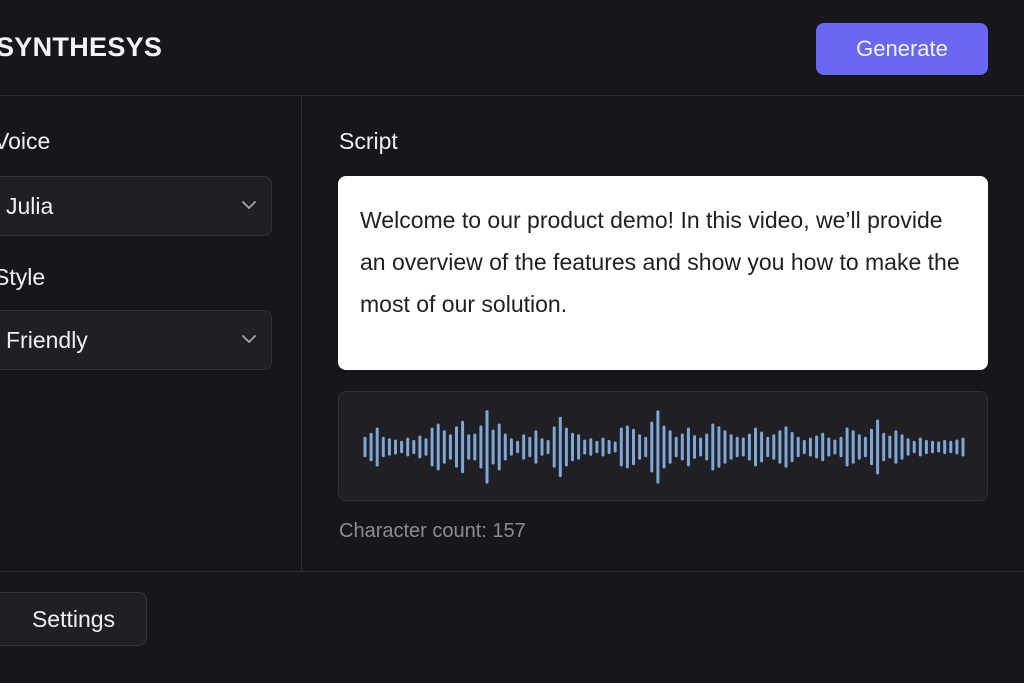 Image resolution: width=1024 pixels, height=683 pixels. Describe the element at coordinates (512, 48) in the screenshot. I see `top-bar: SYNTHESYS Generate` at that location.